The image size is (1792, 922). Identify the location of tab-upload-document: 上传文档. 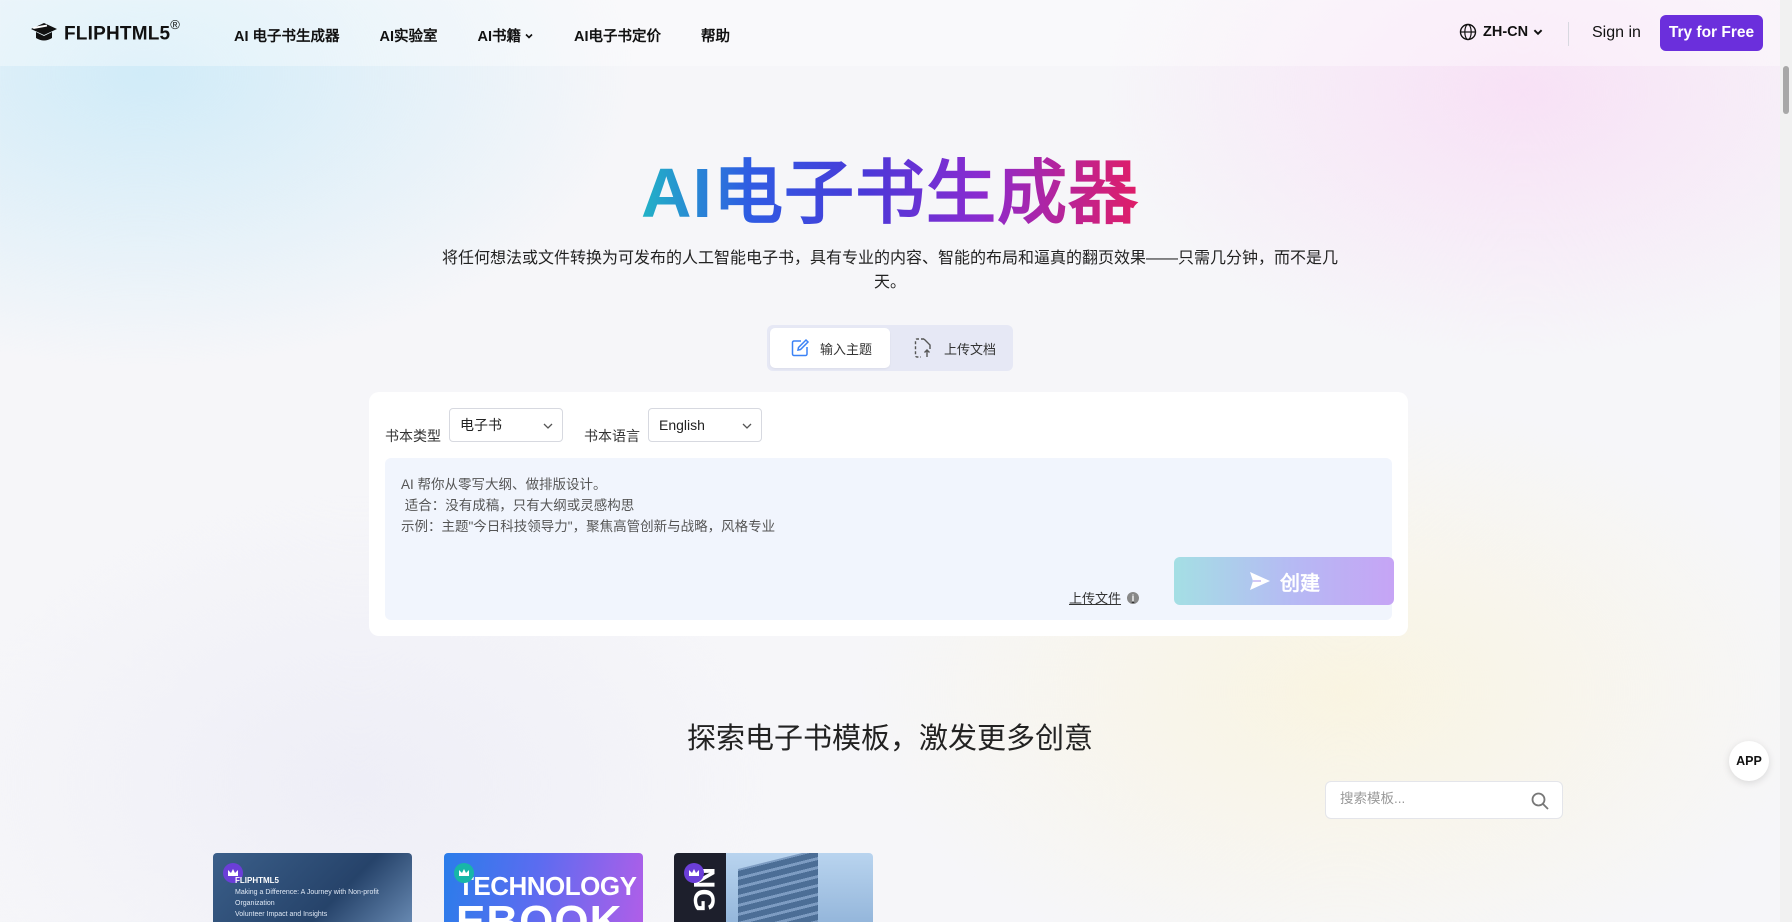
(943, 348).